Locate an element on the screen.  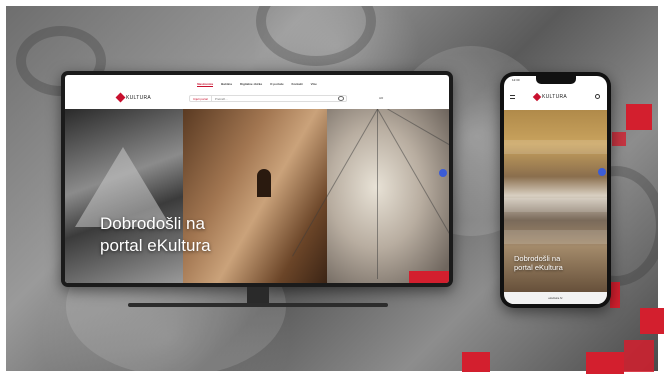
hero-red-accent is located at coordinates (429, 277).